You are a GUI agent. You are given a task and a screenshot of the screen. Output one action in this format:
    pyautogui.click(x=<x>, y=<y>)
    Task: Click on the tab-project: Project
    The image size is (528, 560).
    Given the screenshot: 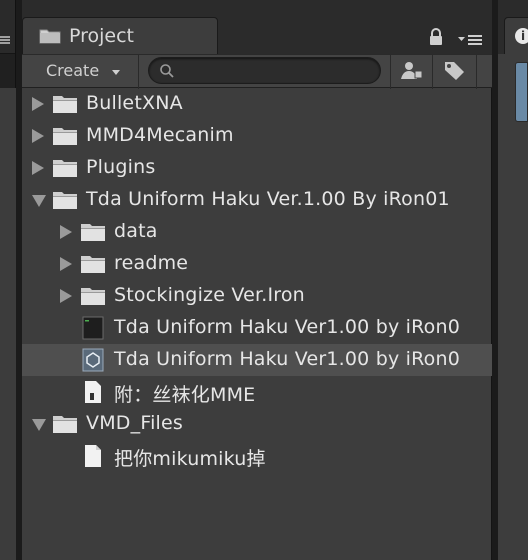 What is the action you would take?
    pyautogui.click(x=120, y=35)
    